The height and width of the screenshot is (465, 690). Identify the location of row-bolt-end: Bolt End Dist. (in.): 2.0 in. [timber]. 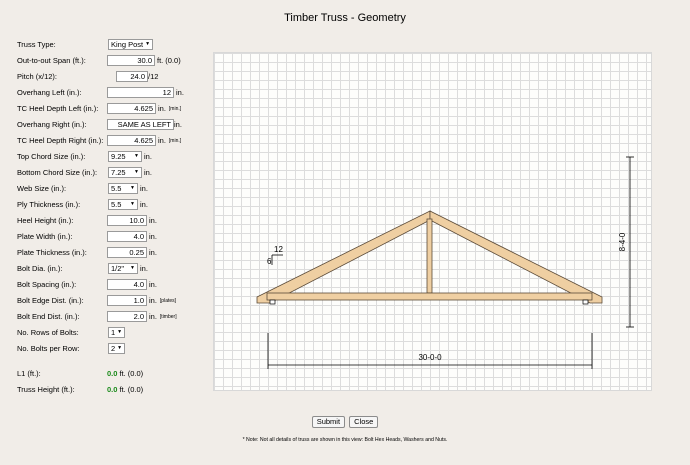
(117, 316).